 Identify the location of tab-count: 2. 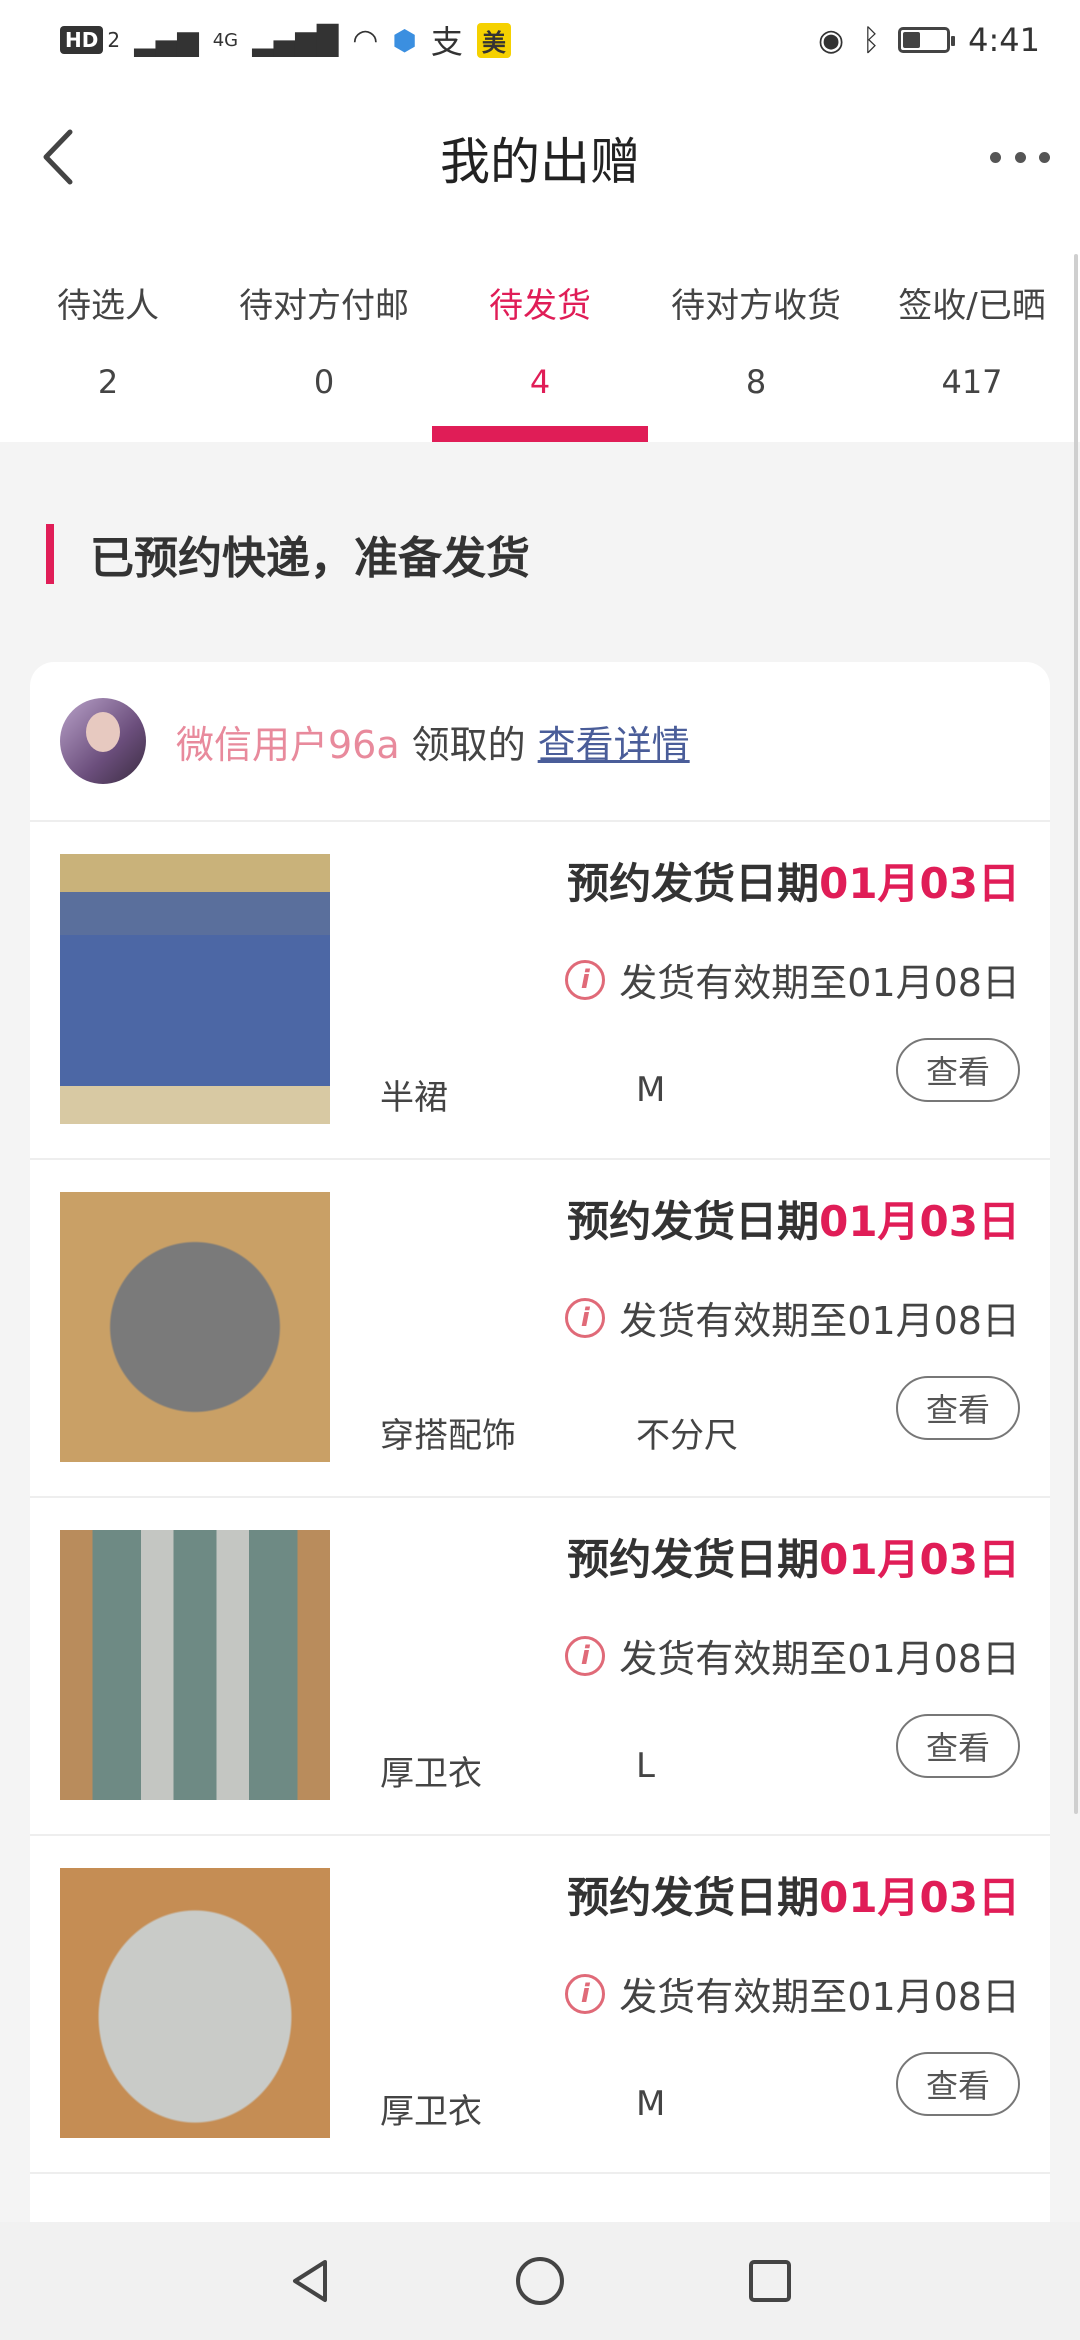
(108, 382).